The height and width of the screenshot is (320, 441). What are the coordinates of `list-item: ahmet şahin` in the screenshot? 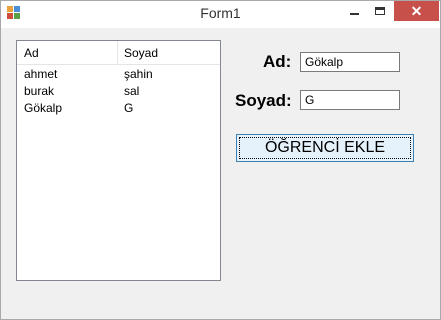 It's located at (118, 74).